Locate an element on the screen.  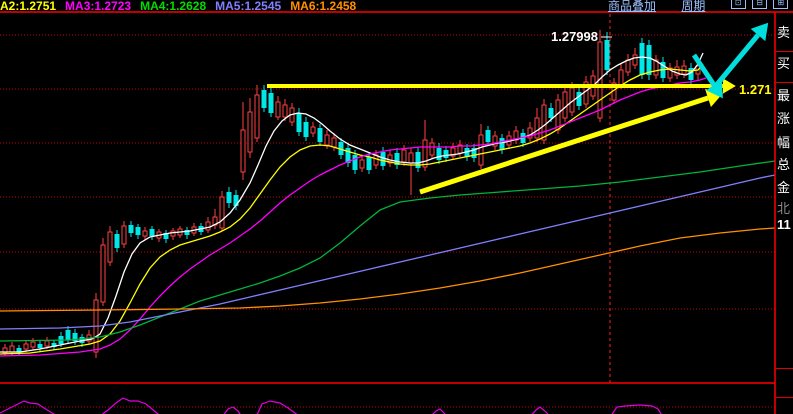
window-layout-3-icon: ⊞ is located at coordinates (781, 4).